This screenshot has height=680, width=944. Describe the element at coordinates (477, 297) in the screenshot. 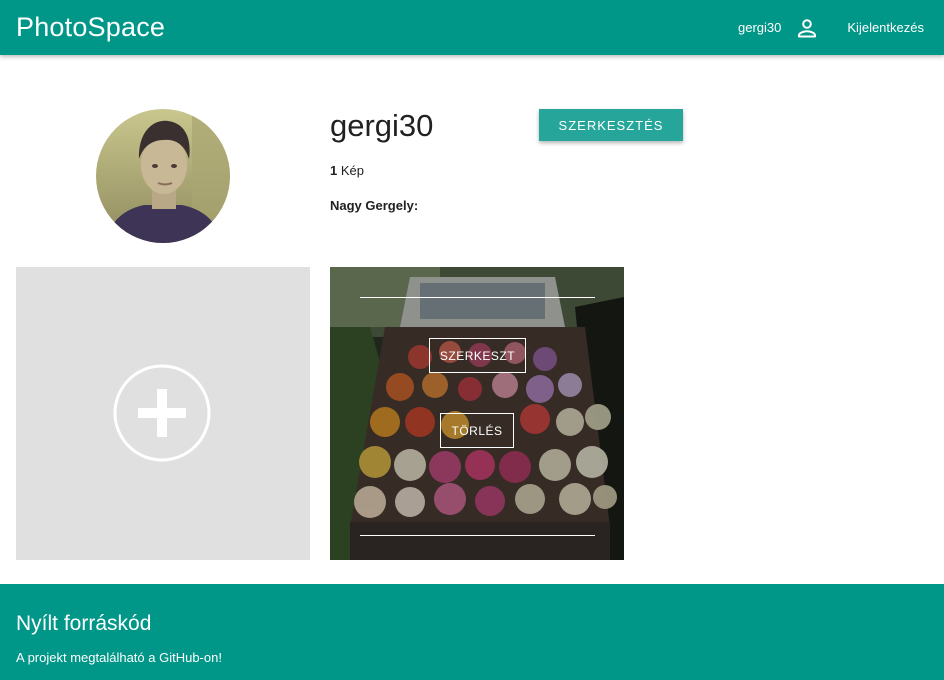

I see `photo-top-divider` at that location.